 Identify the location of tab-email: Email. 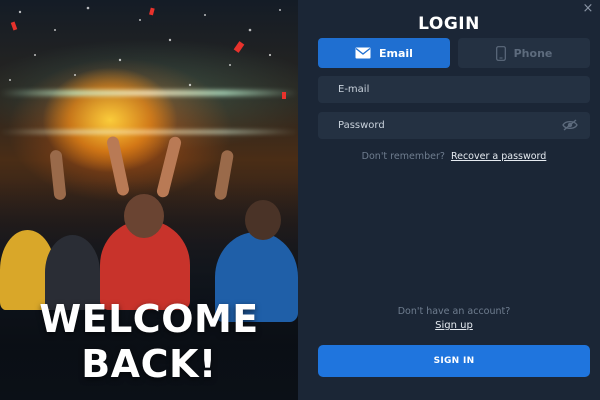
(384, 53).